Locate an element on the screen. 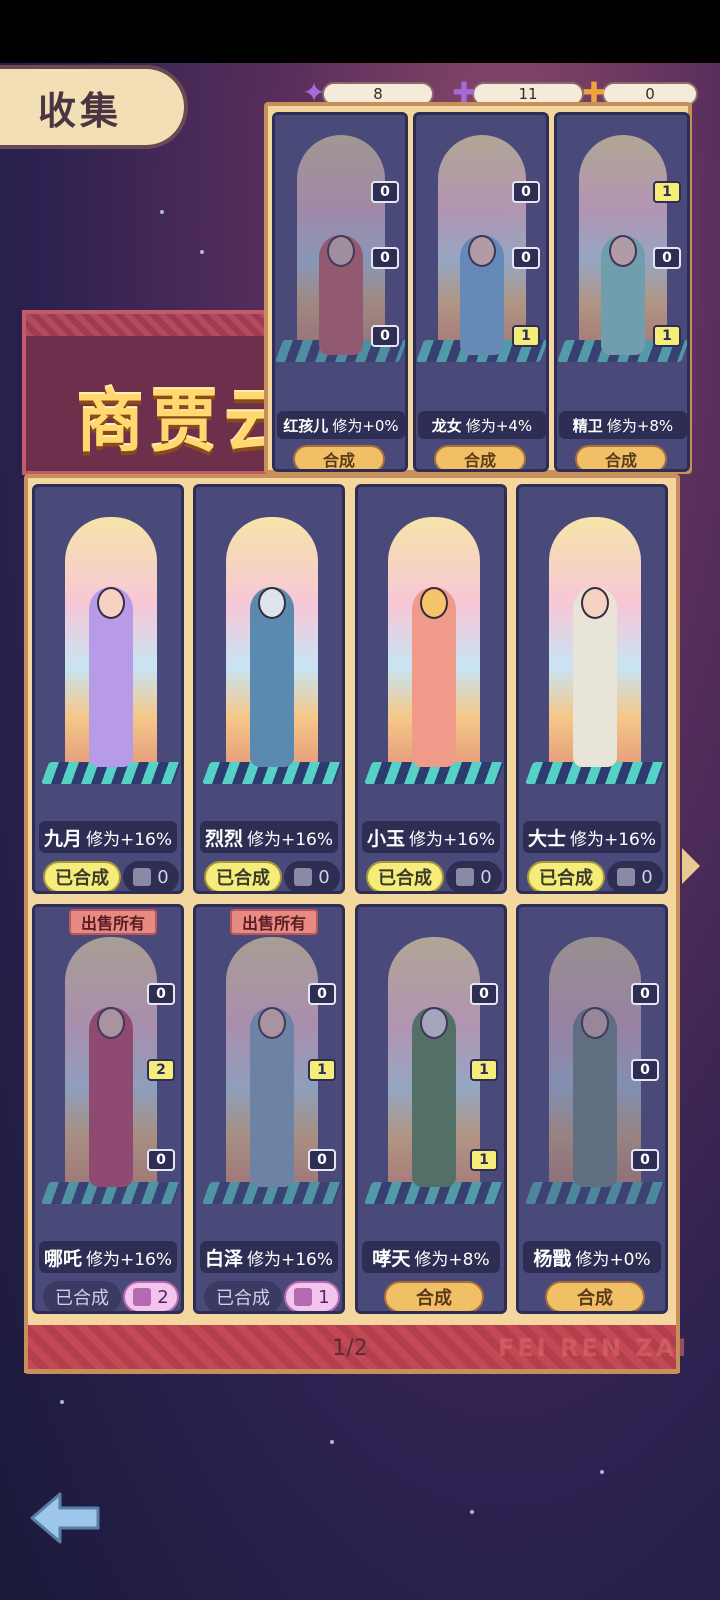 This screenshot has width=720, height=1600. character-card-yangjian: 0 0 0 杨戬 修为+0% 合成 is located at coordinates (592, 1109).